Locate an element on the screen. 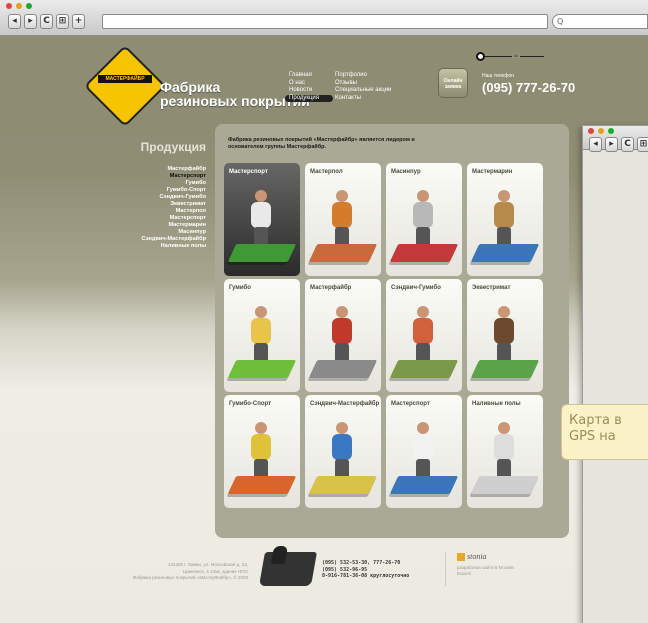  tooltip-line: Карта в is located at coordinates (595, 420).